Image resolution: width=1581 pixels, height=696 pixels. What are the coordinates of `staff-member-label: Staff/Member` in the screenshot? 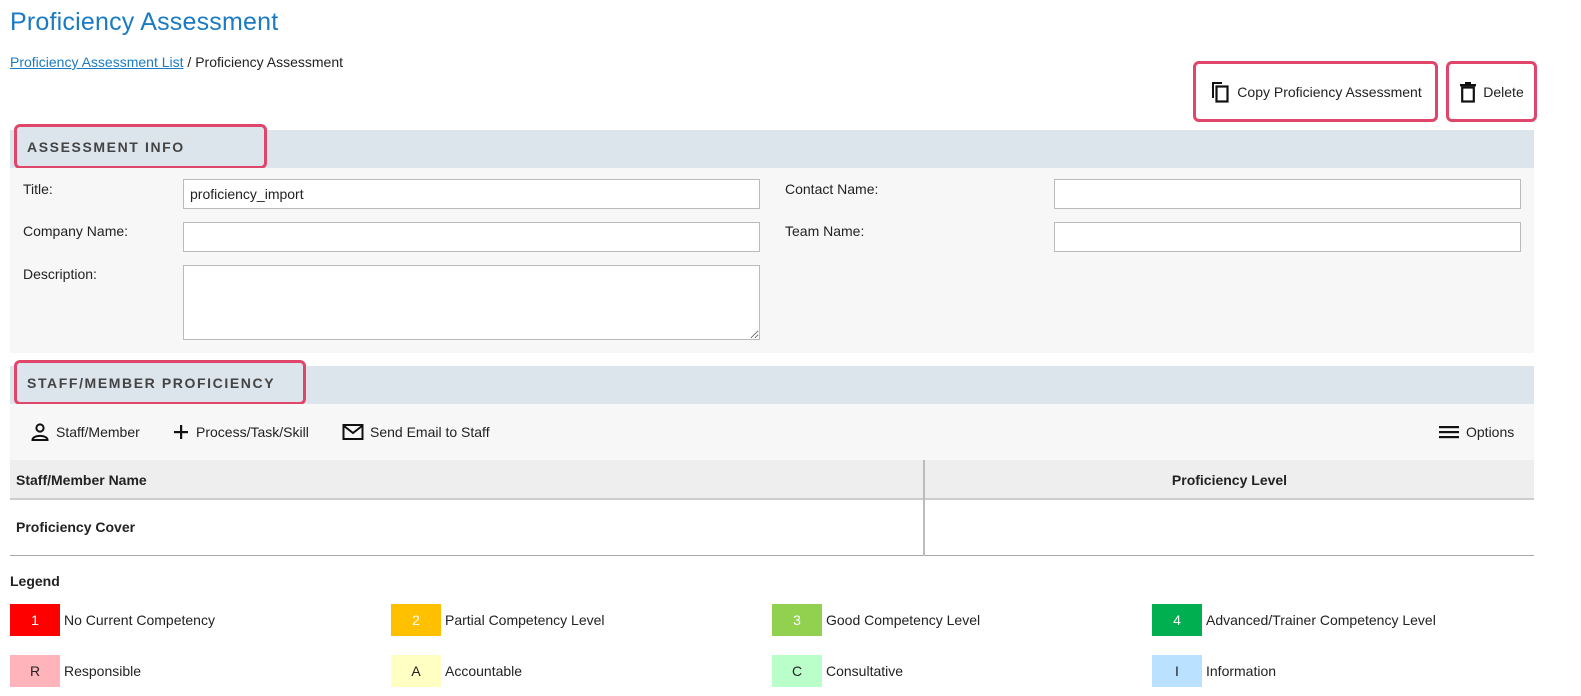 It's located at (98, 432).